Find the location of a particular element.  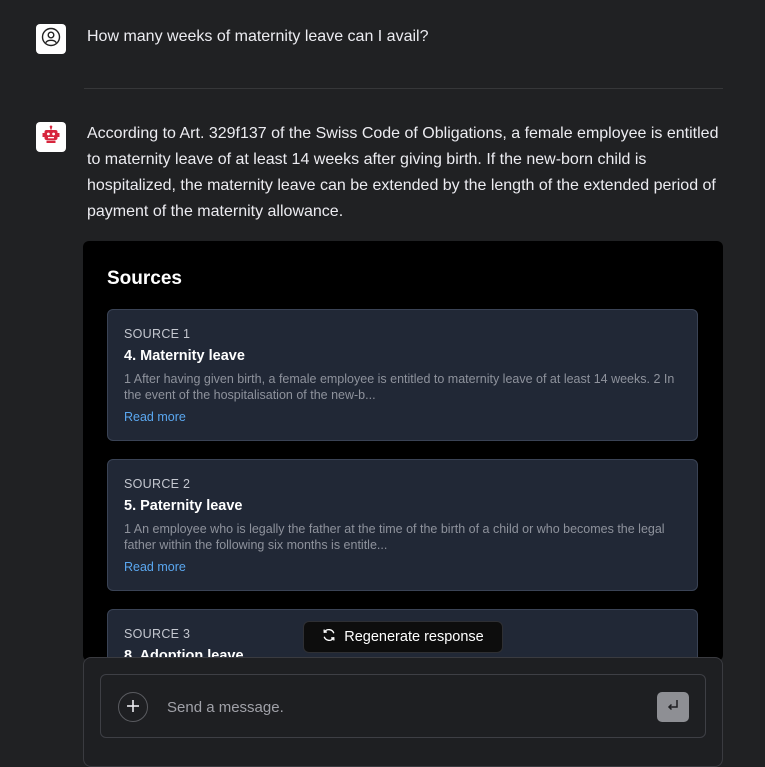

assistant-avatar is located at coordinates (51, 137).